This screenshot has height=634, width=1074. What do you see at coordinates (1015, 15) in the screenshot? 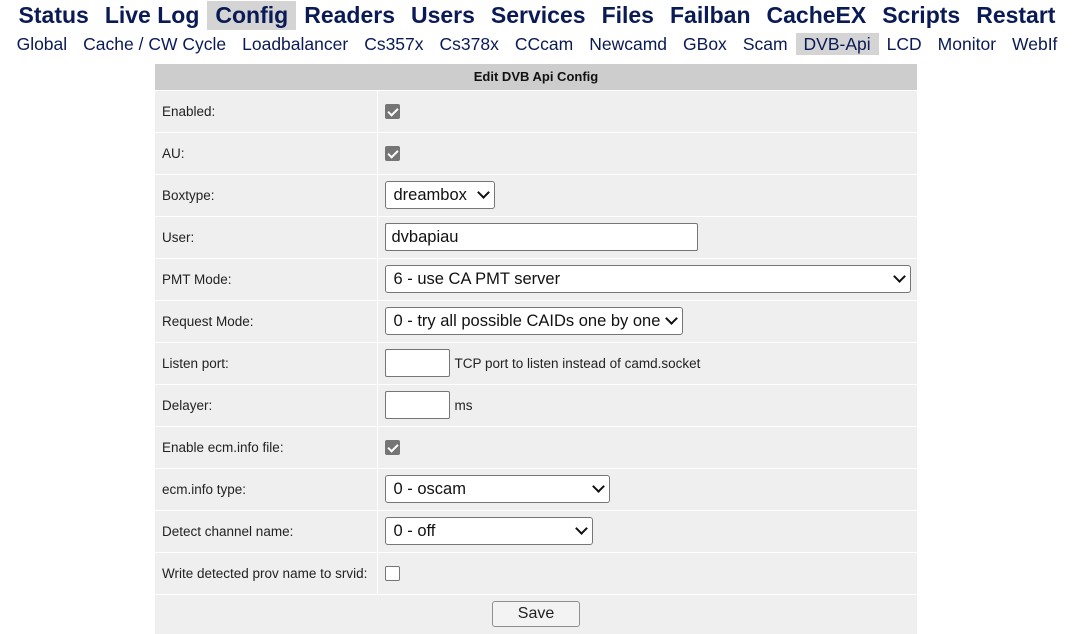
I see `main-menu-item-restart: Restart` at bounding box center [1015, 15].